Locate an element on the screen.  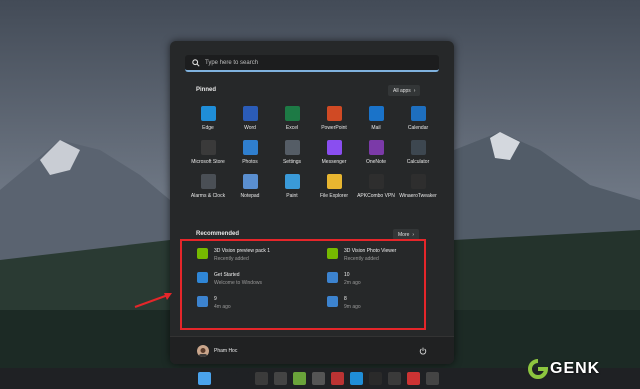
annotation-arrow is located at coordinates (153, 300).